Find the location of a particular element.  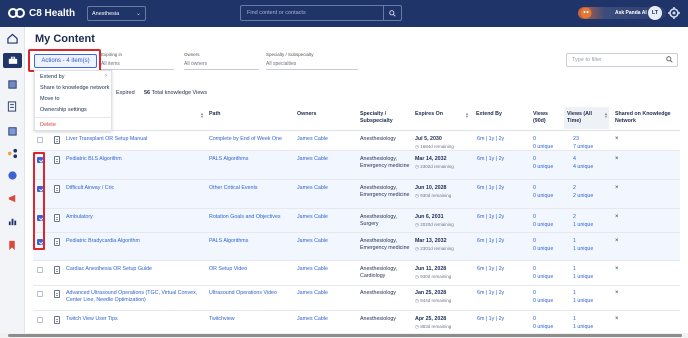

my-content-icon is located at coordinates (12, 60).